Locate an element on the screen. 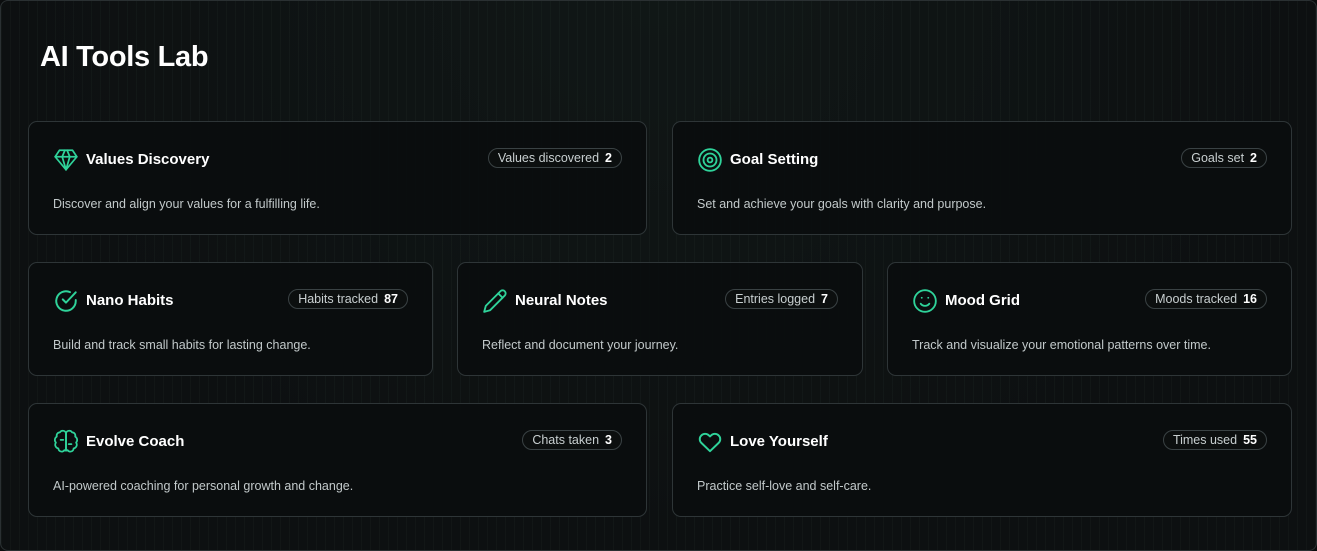  stat-badge: Values discovered 2 is located at coordinates (554, 158).